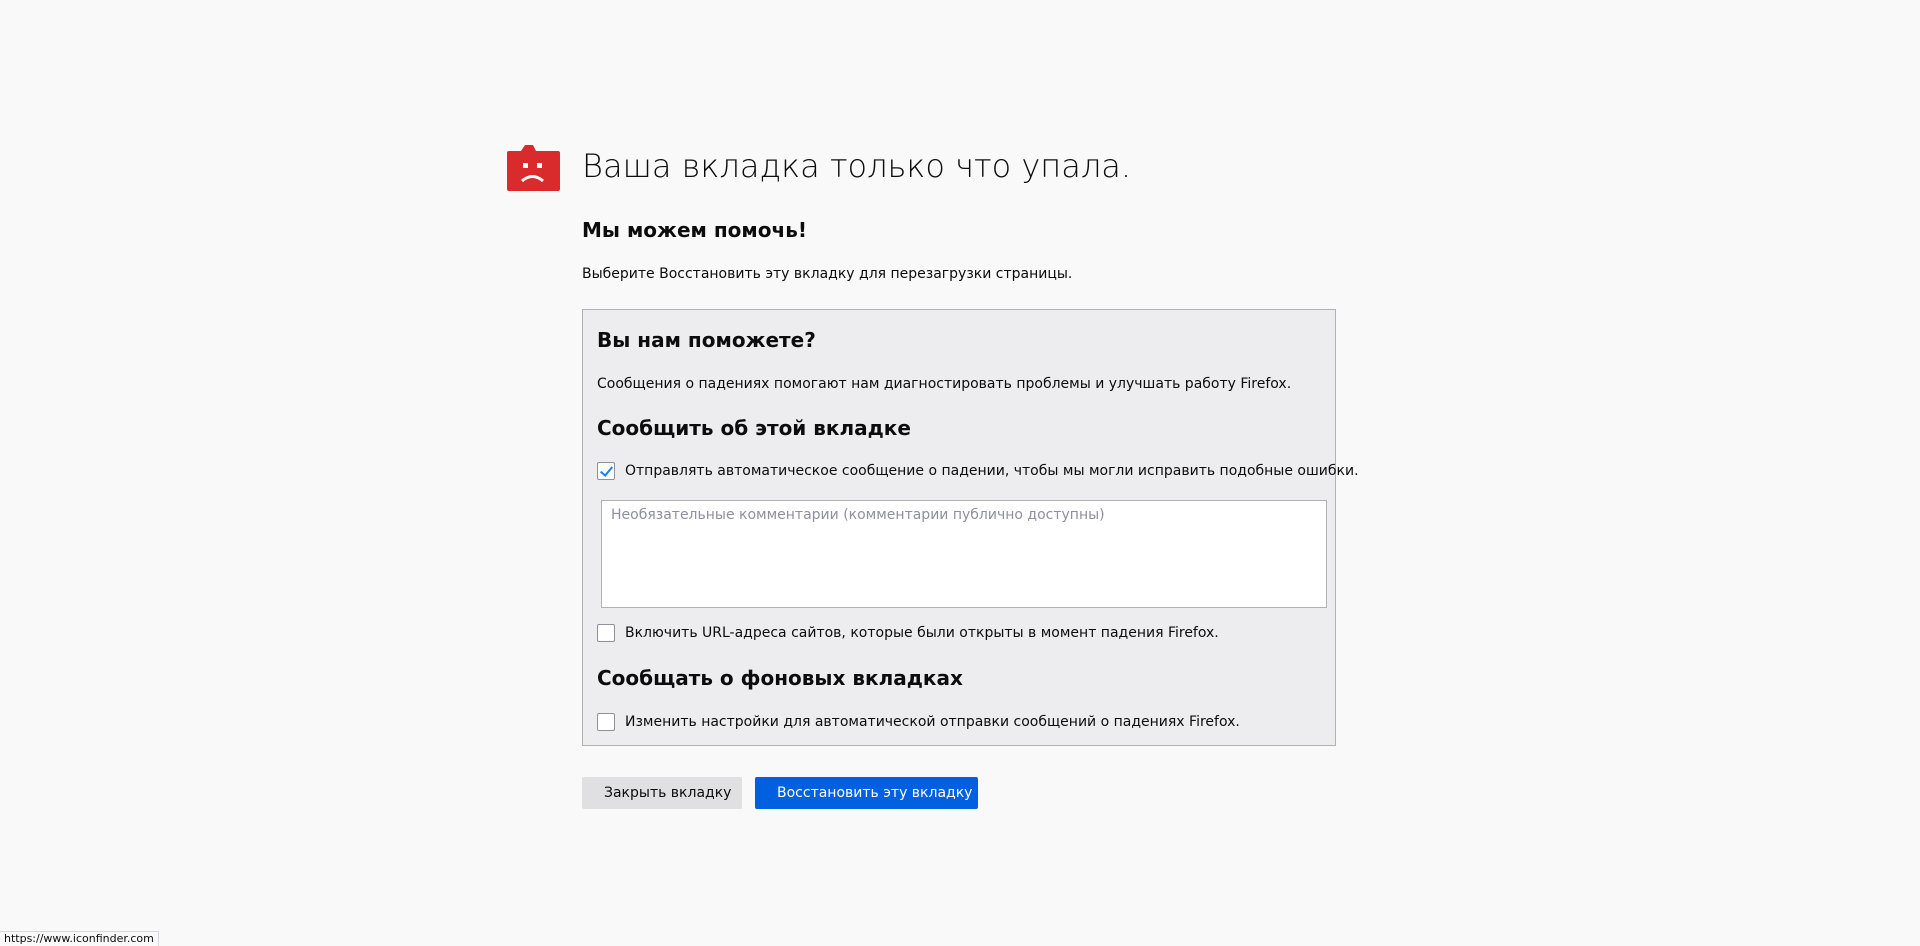 The height and width of the screenshot is (946, 1920). Describe the element at coordinates (79, 938) in the screenshot. I see `status-bar-url: https://www.iconfinder.com` at that location.